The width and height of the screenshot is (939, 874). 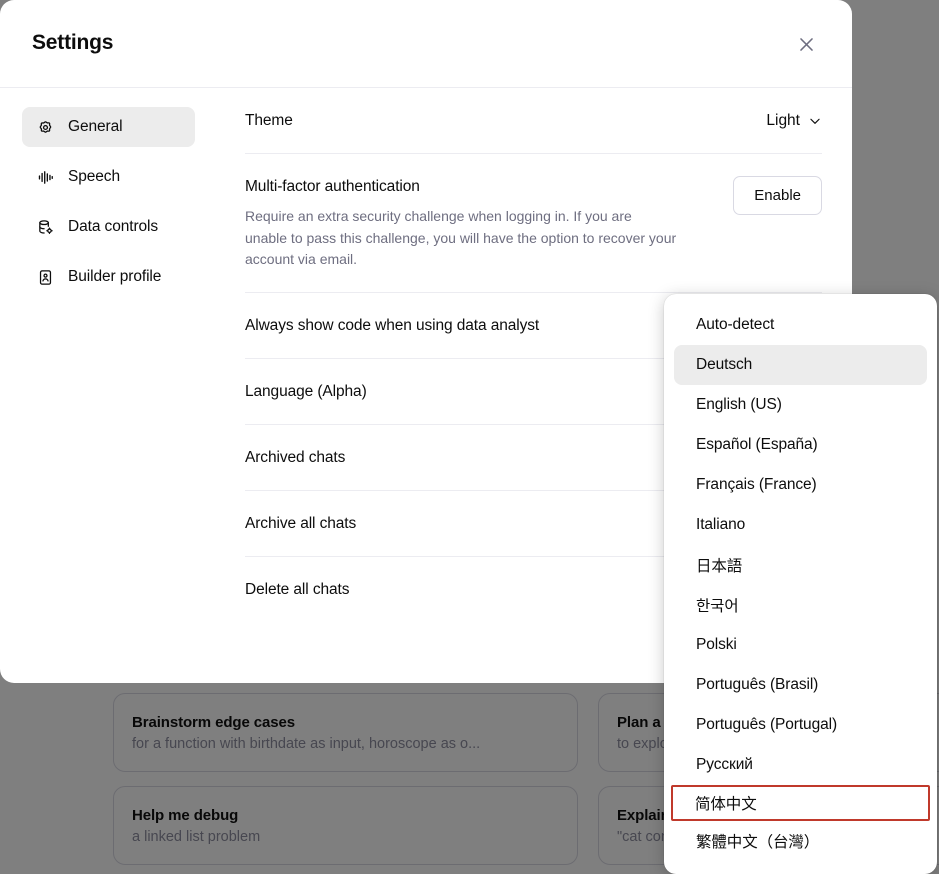 I want to click on enable-mfa-button: Enable, so click(x=777, y=195).